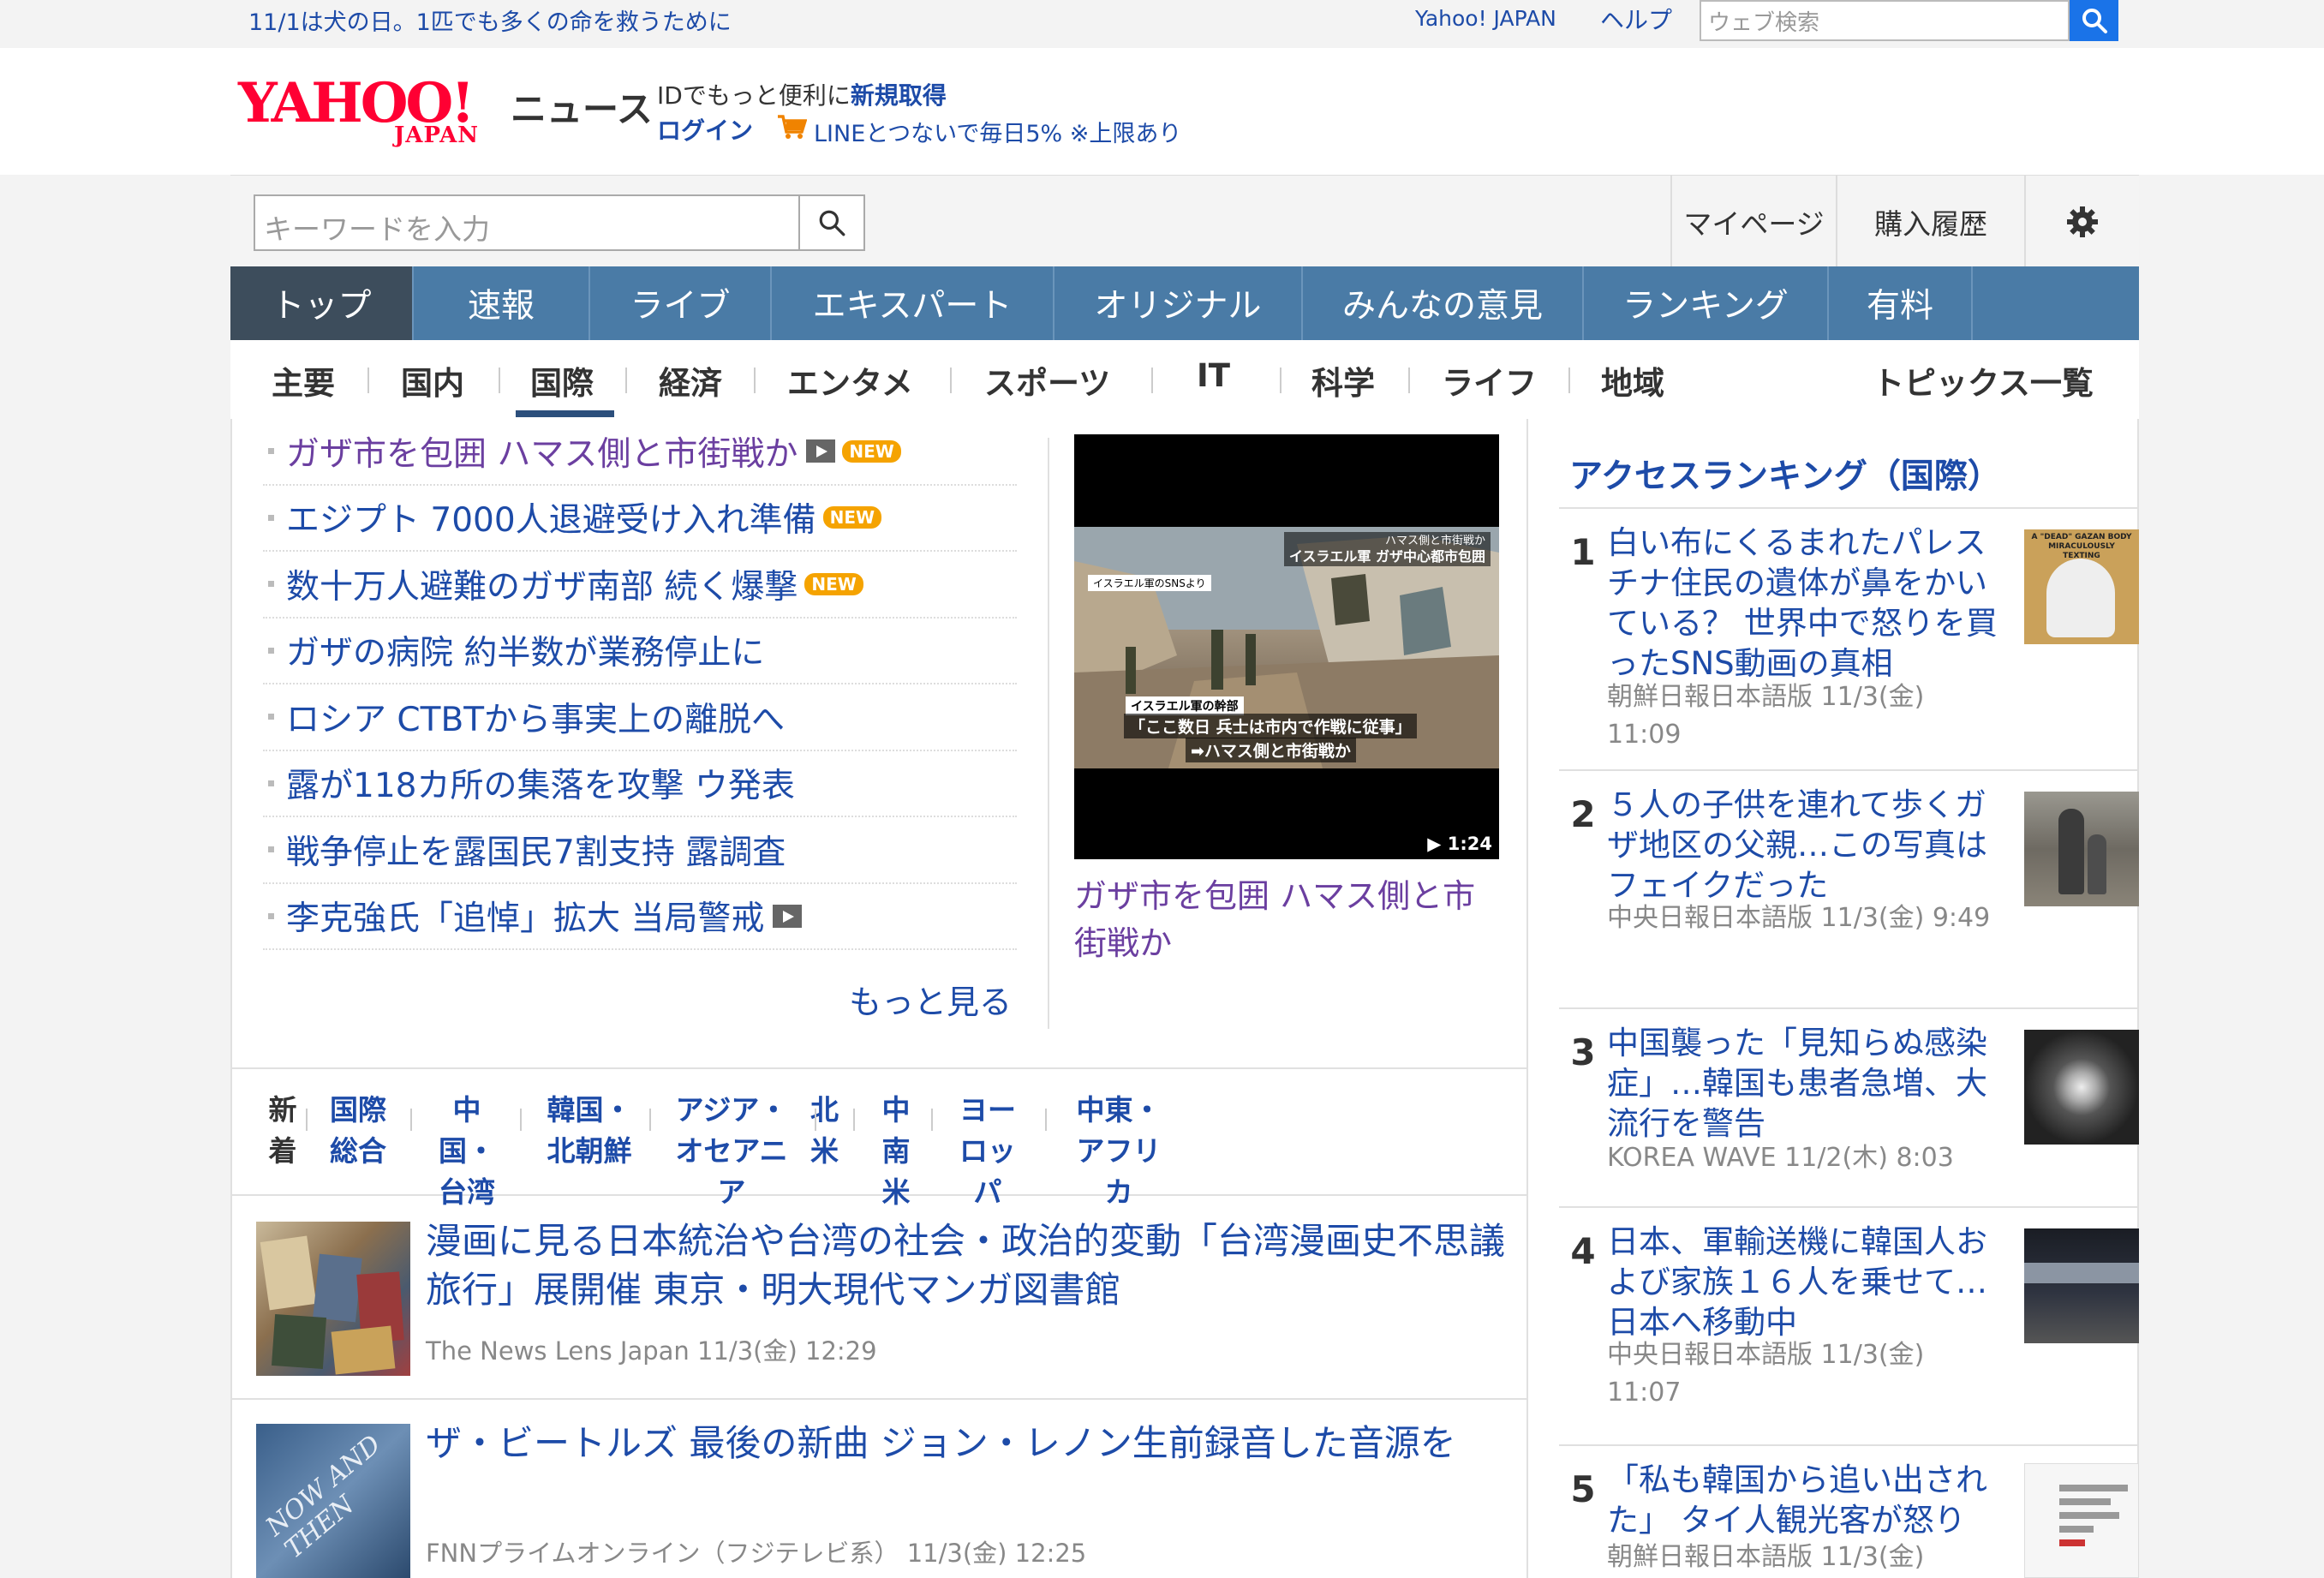 The height and width of the screenshot is (1578, 2324). What do you see at coordinates (896, 1152) in the screenshot?
I see `region-tab: 中南米` at bounding box center [896, 1152].